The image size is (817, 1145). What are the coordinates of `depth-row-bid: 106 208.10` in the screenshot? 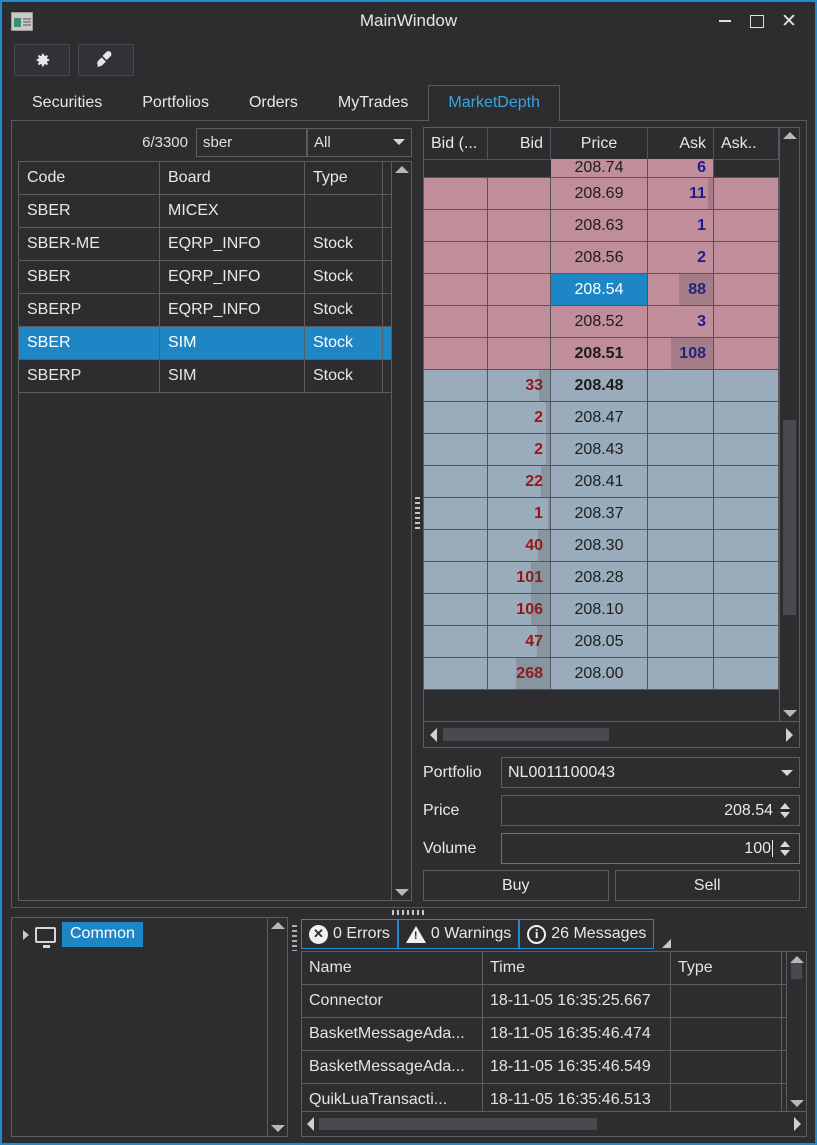 It's located at (601, 610).